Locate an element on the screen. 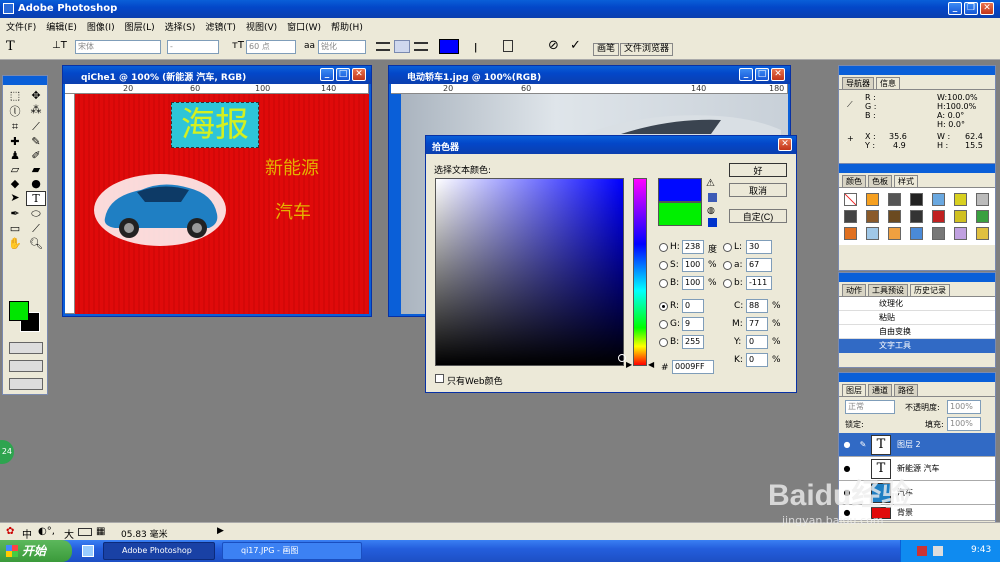  healing-tool-icon: ✚ is located at coordinates (15, 141).